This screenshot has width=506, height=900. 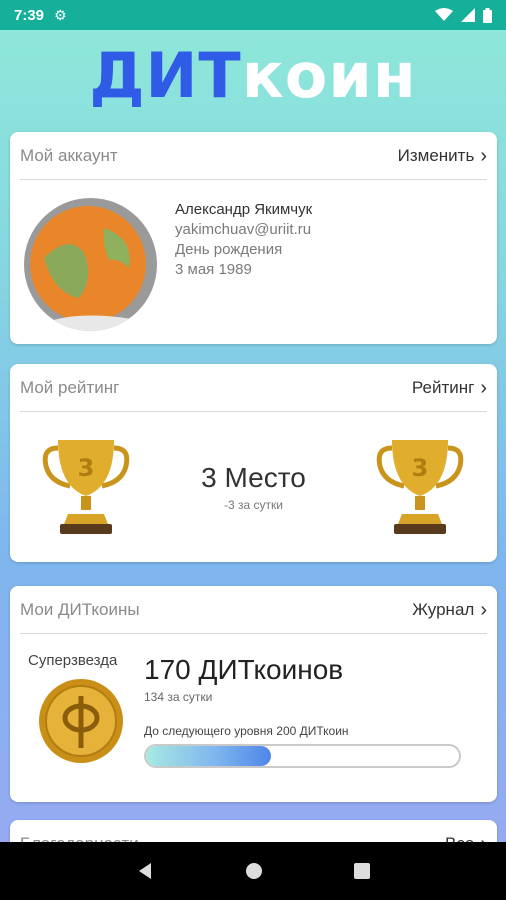 I want to click on account-title: Мой аккаунт, so click(x=69, y=155).